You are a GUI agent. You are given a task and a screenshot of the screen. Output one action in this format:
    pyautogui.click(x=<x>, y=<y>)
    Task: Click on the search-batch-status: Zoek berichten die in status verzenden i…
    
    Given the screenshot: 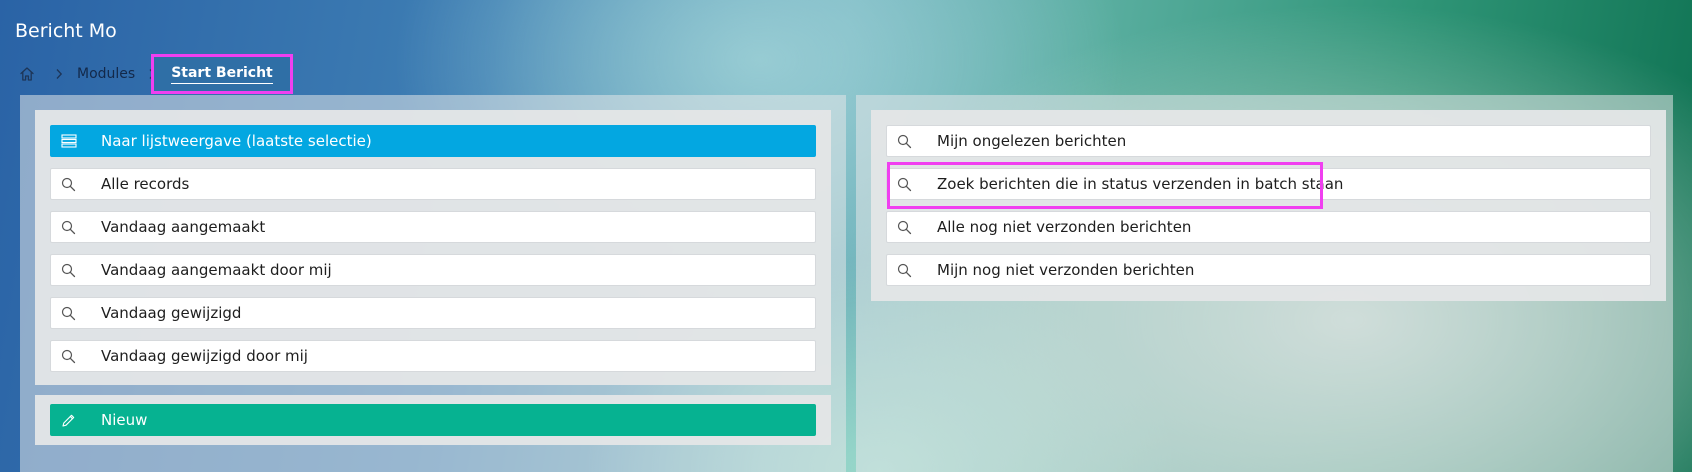 What is the action you would take?
    pyautogui.click(x=1268, y=184)
    